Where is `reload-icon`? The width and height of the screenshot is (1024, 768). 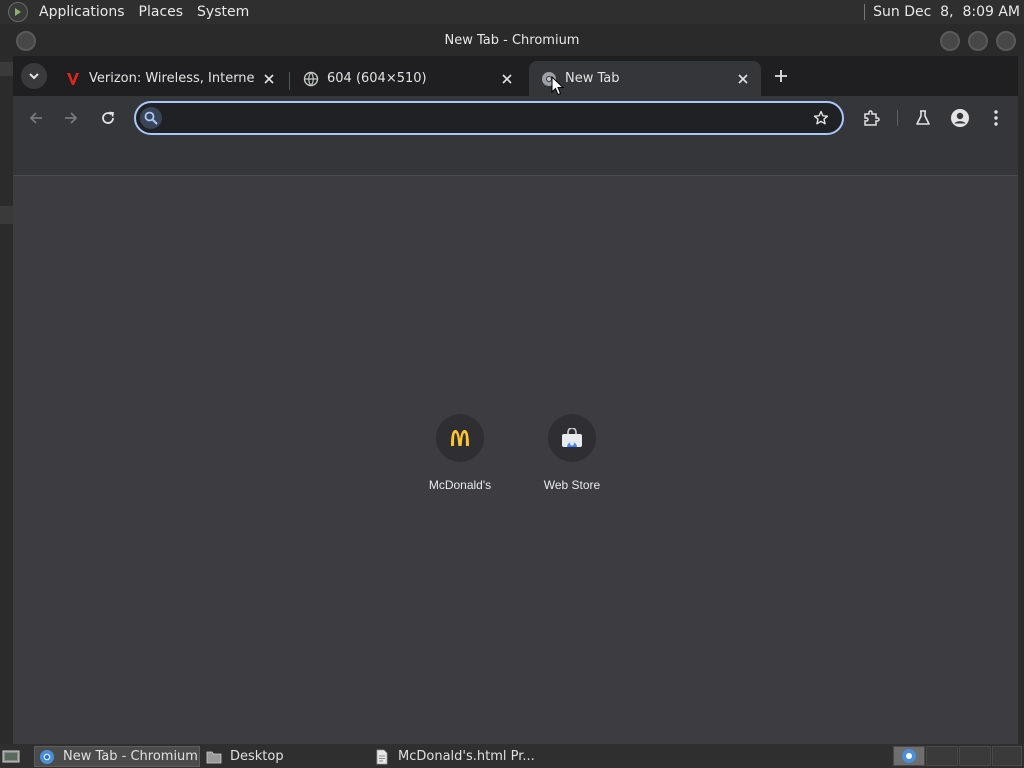 reload-icon is located at coordinates (108, 117).